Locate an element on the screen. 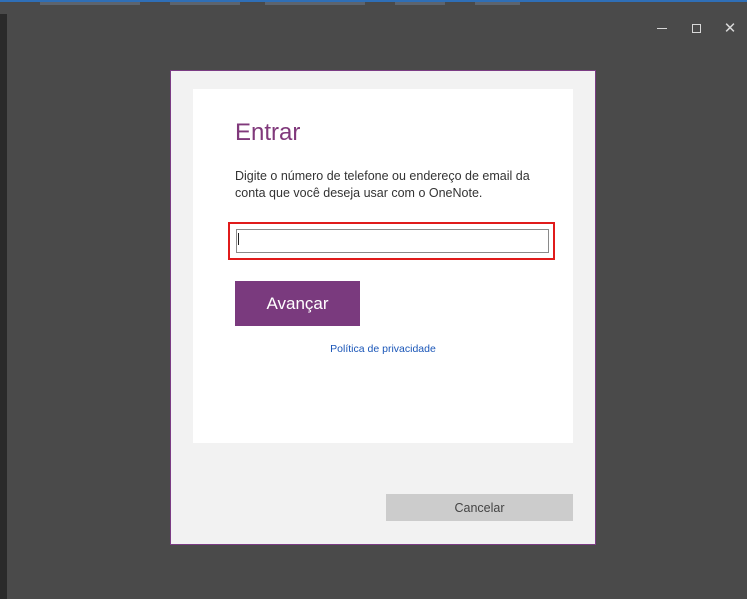 This screenshot has width=747, height=599. text-caret is located at coordinates (238, 239).